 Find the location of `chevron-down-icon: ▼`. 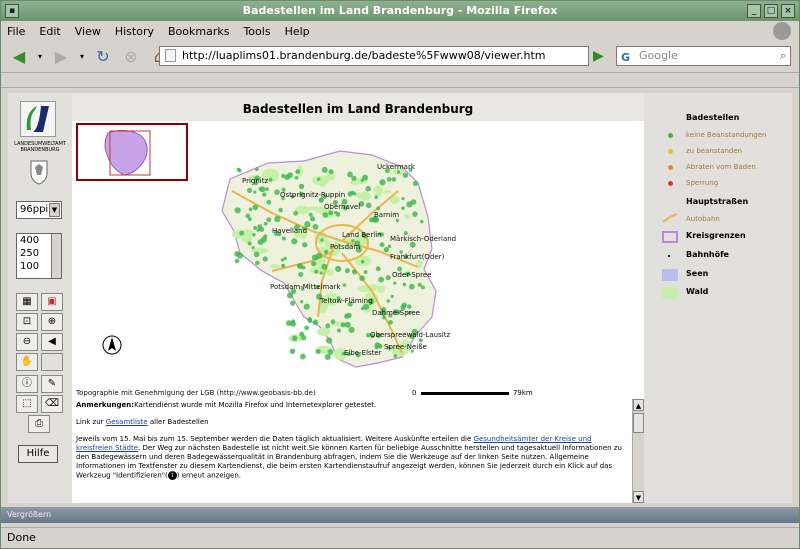

chevron-down-icon: ▼ is located at coordinates (54, 210).